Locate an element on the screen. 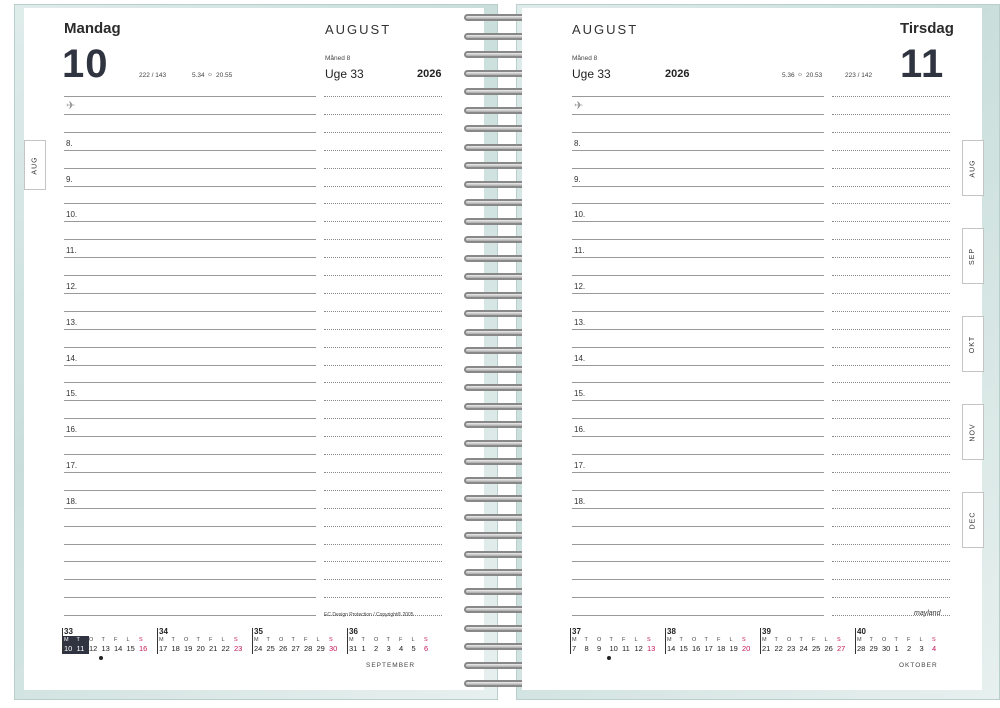 This screenshot has width=1000, height=708. calendar-day: 10 is located at coordinates (613, 648).